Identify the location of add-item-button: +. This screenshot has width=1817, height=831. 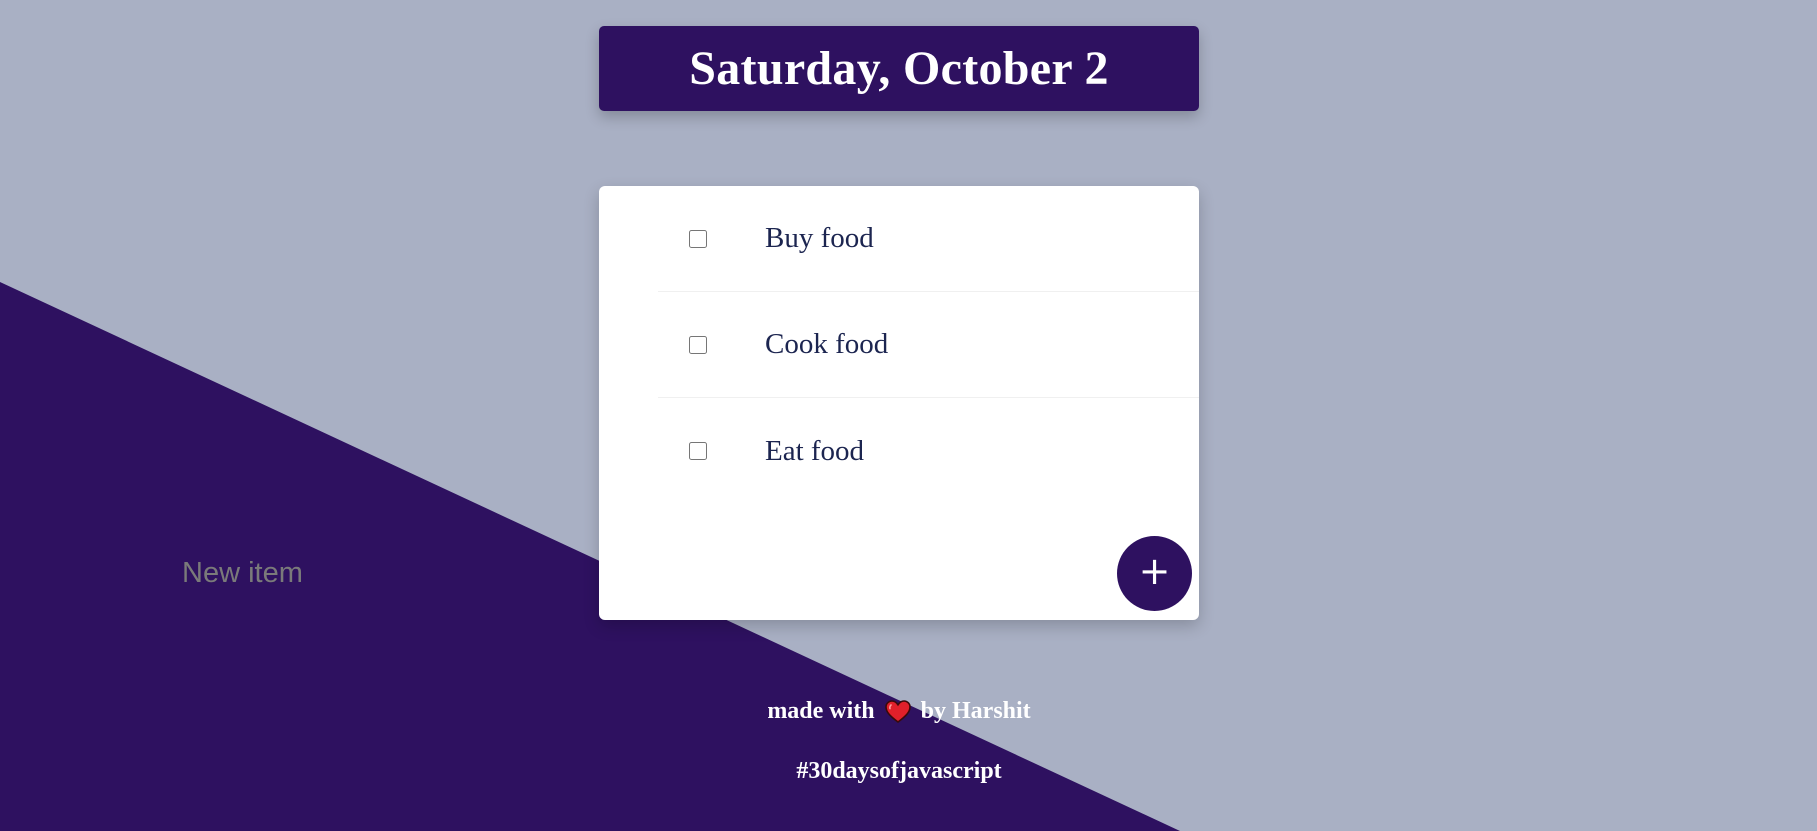
(1154, 573).